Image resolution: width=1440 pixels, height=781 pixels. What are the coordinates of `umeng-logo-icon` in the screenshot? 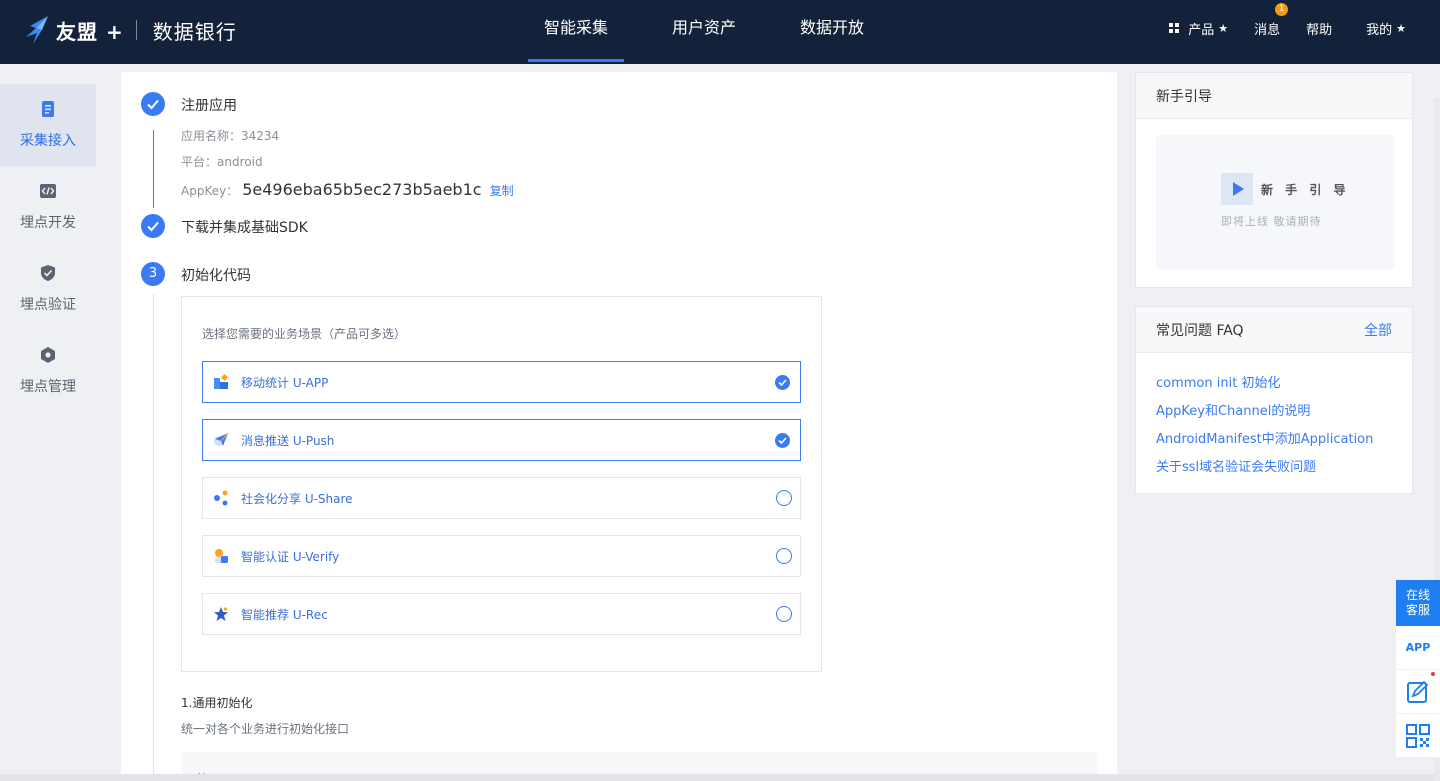 It's located at (37, 30).